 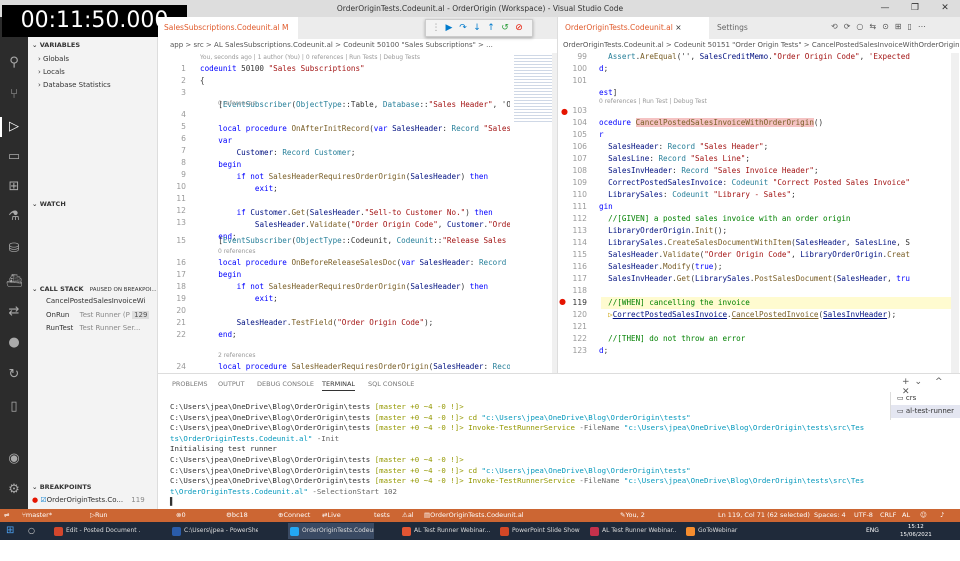 I want to click on remote-explorer-icon: ▭, so click(x=14, y=157).